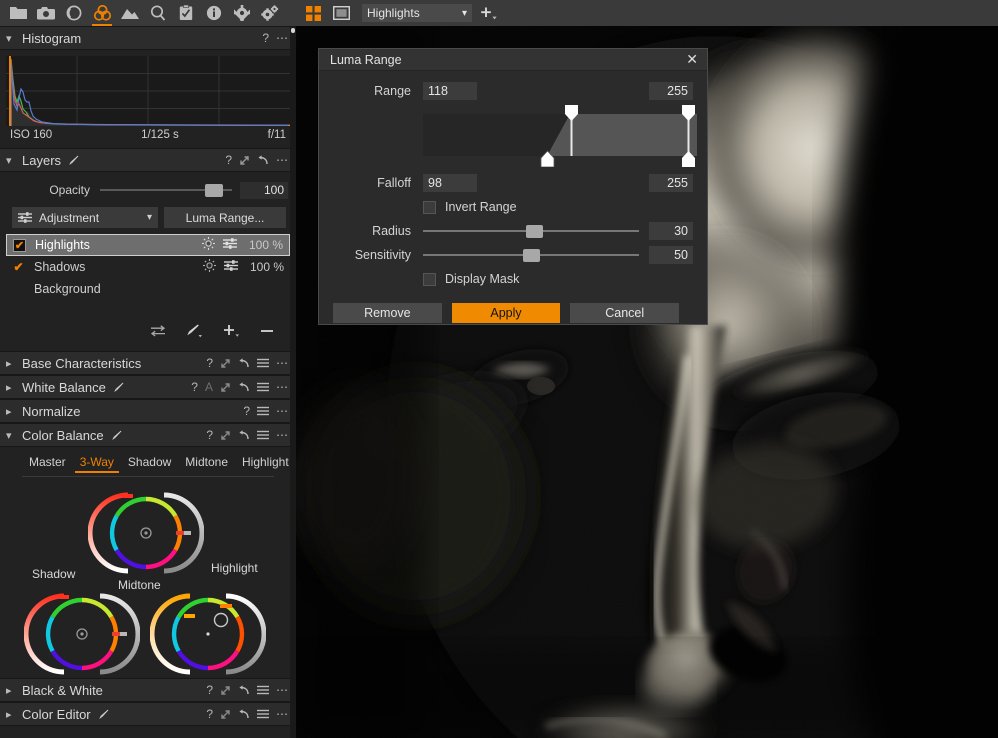 The width and height of the screenshot is (998, 738). Describe the element at coordinates (208, 635) in the screenshot. I see `highlight-color-wheel` at that location.